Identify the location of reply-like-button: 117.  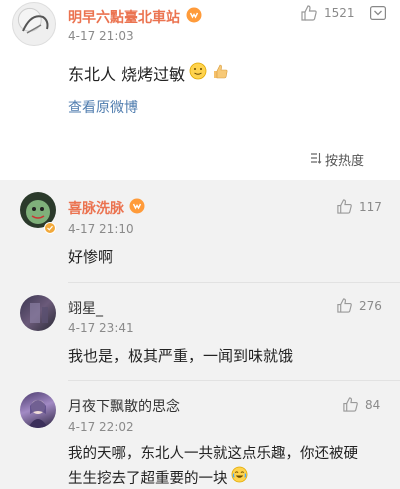
(359, 206).